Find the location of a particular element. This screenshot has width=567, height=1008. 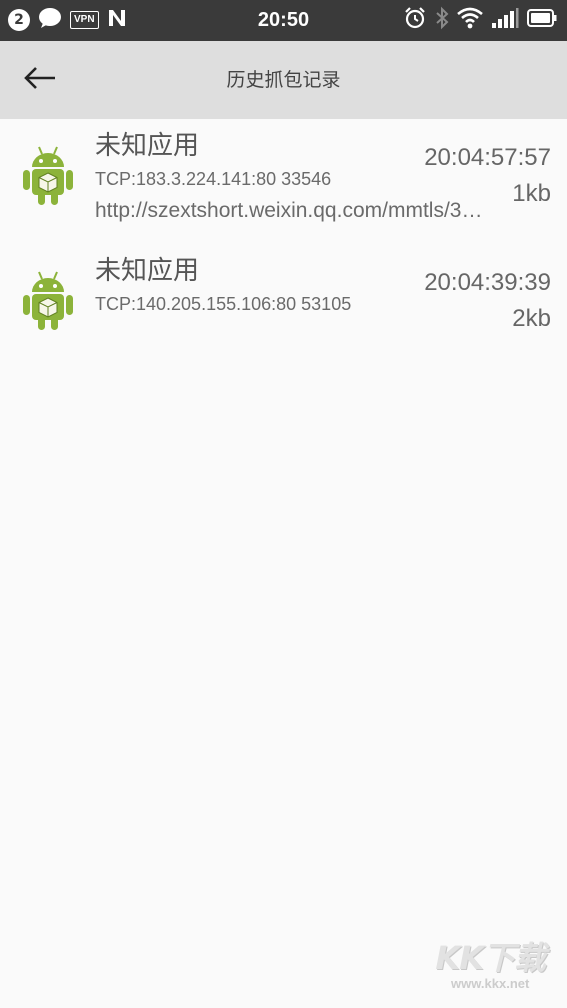

data-size: 2kb is located at coordinates (531, 318).